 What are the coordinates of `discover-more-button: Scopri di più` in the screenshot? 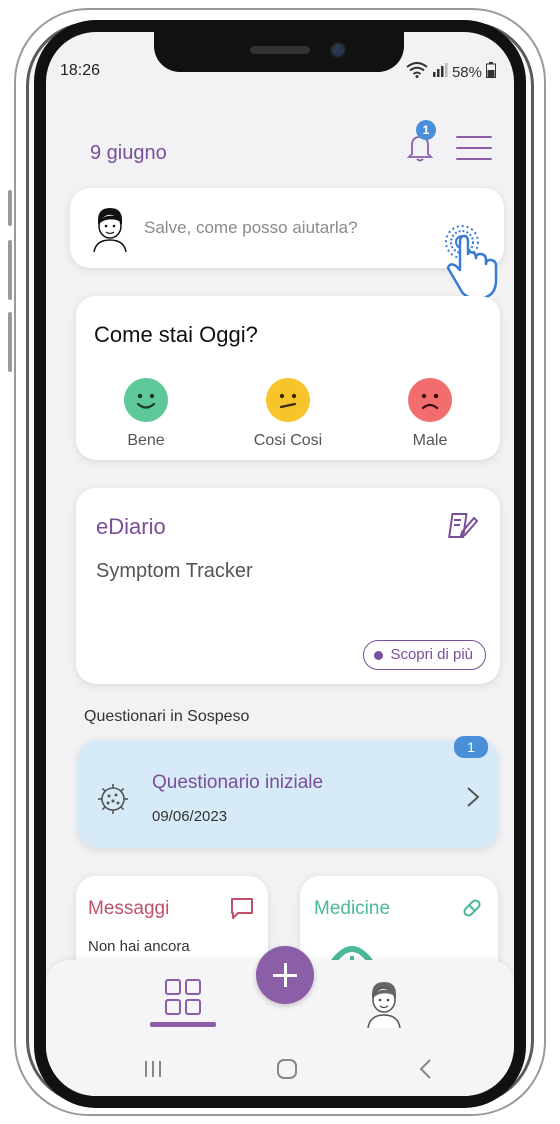 It's located at (424, 655).